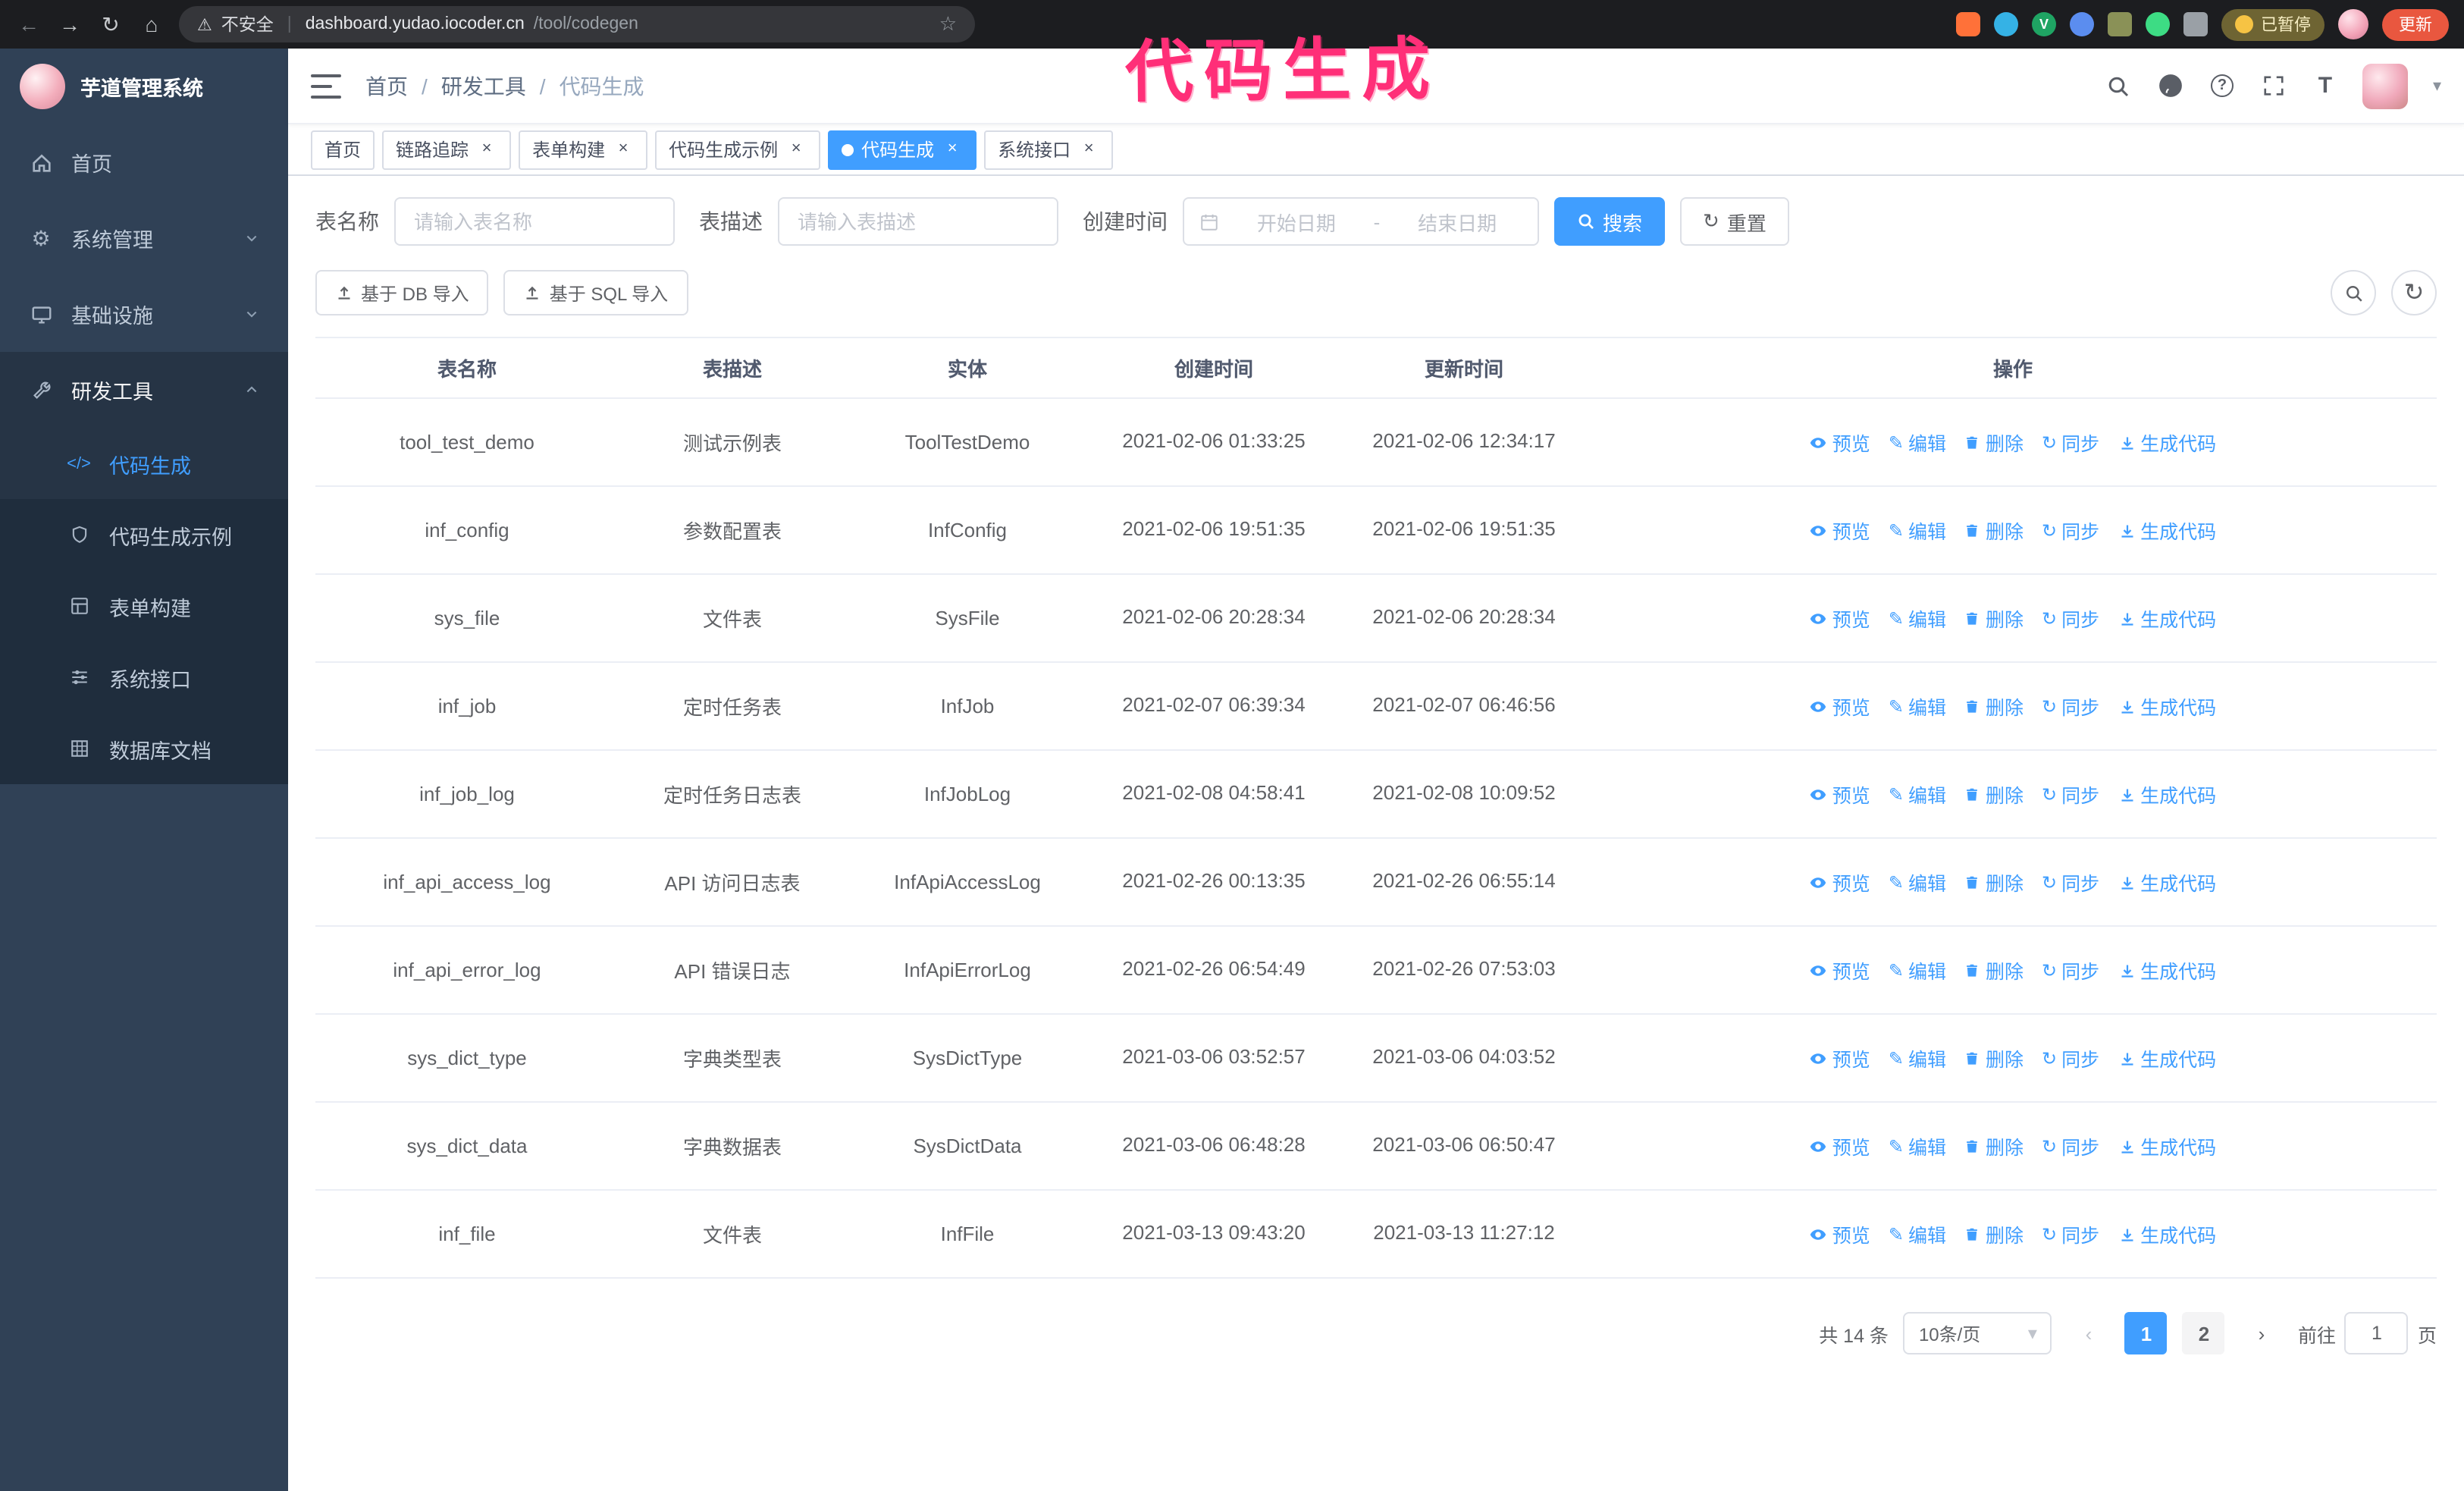 This screenshot has height=1491, width=2464. Describe the element at coordinates (2119, 85) in the screenshot. I see `search-icon` at that location.